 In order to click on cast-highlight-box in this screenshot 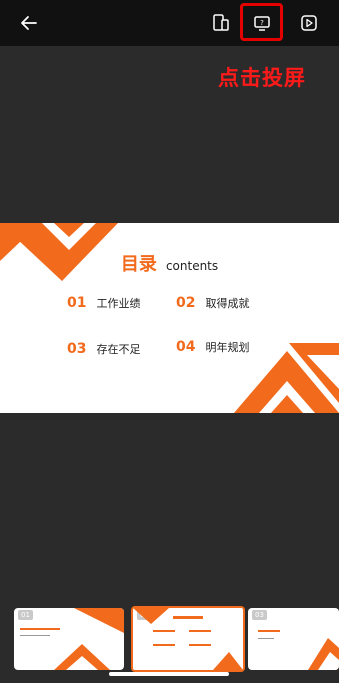, I will do `click(261, 22)`.